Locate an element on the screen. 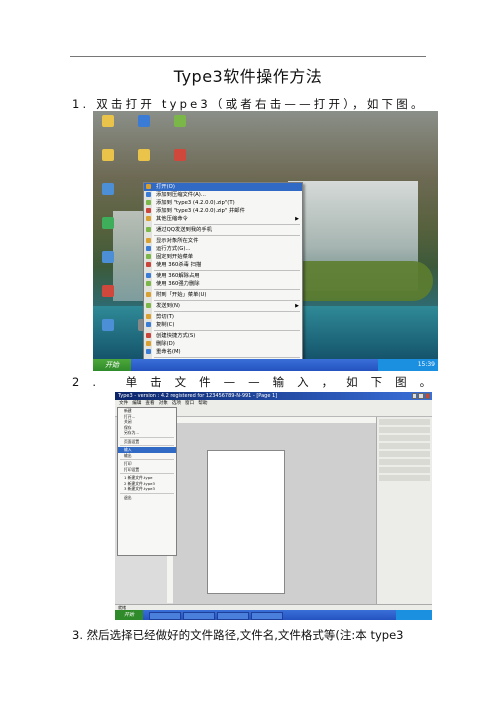  menu-item-label: 创建快捷方式(S) is located at coordinates (176, 336).